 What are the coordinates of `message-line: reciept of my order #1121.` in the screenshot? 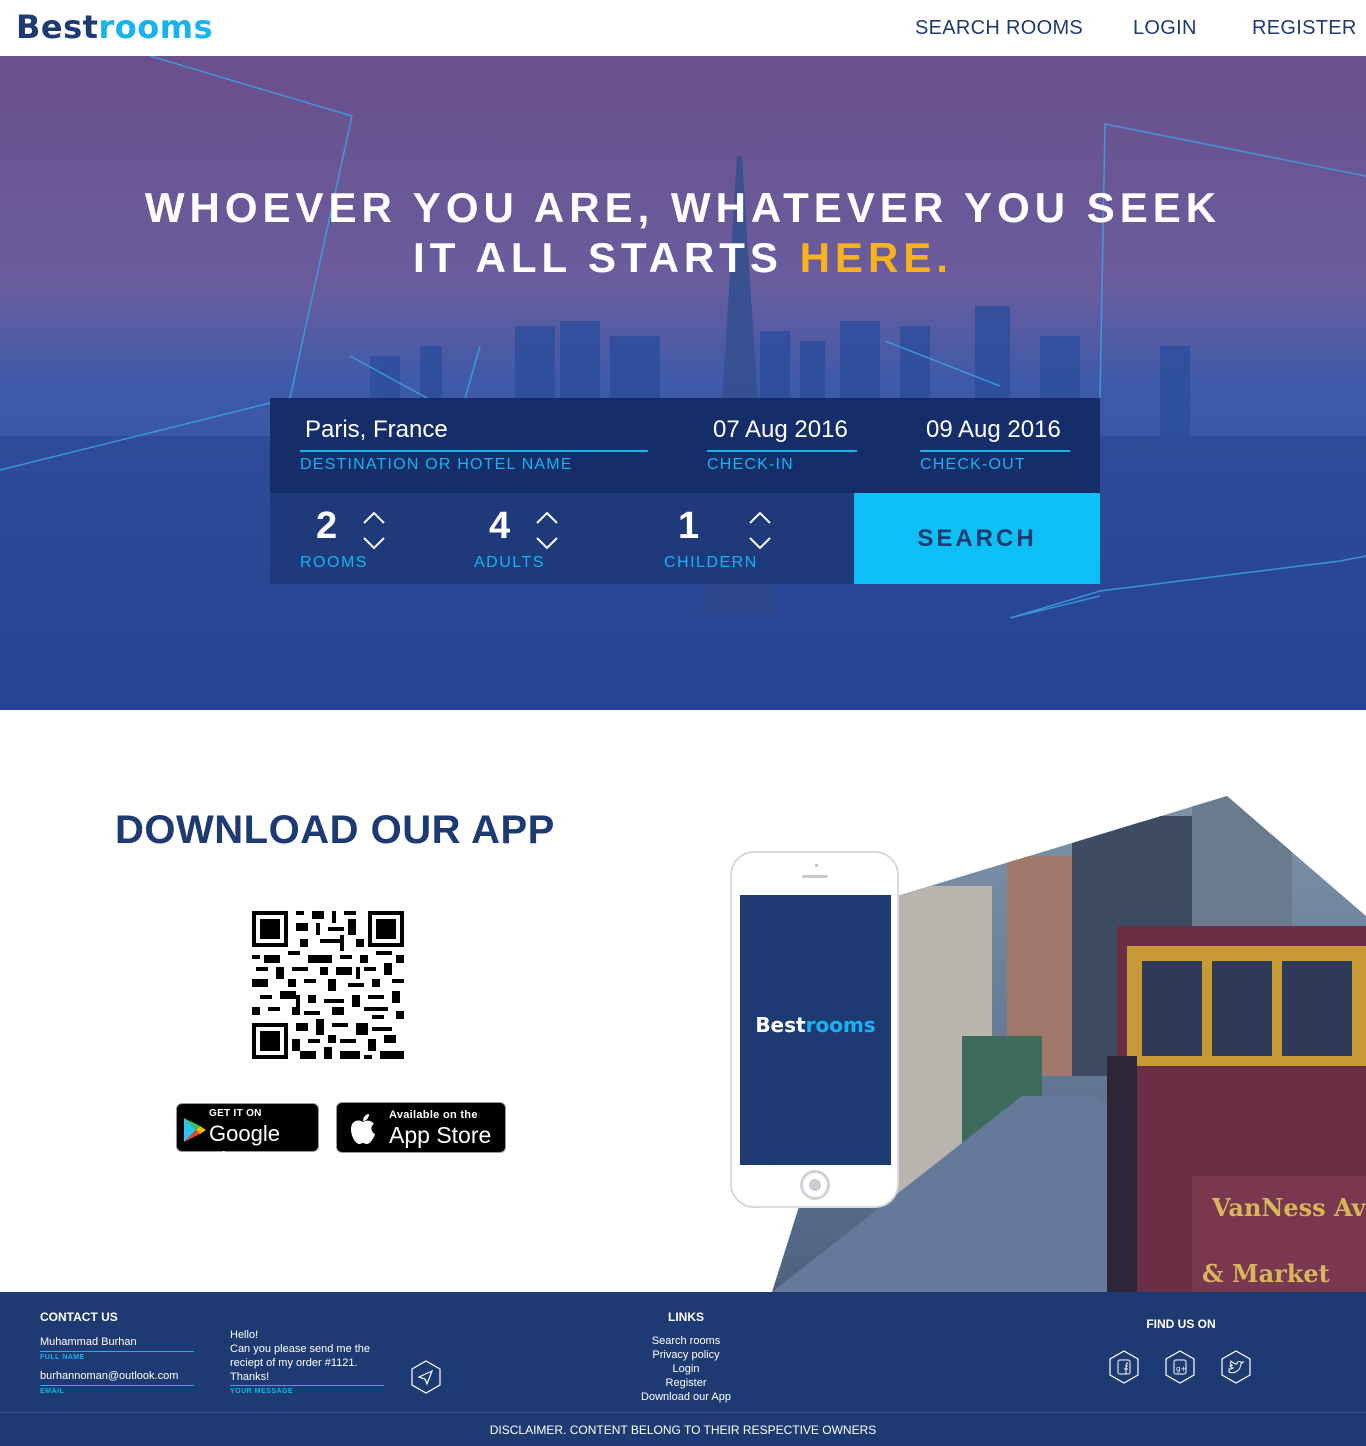 It's located at (294, 1363).